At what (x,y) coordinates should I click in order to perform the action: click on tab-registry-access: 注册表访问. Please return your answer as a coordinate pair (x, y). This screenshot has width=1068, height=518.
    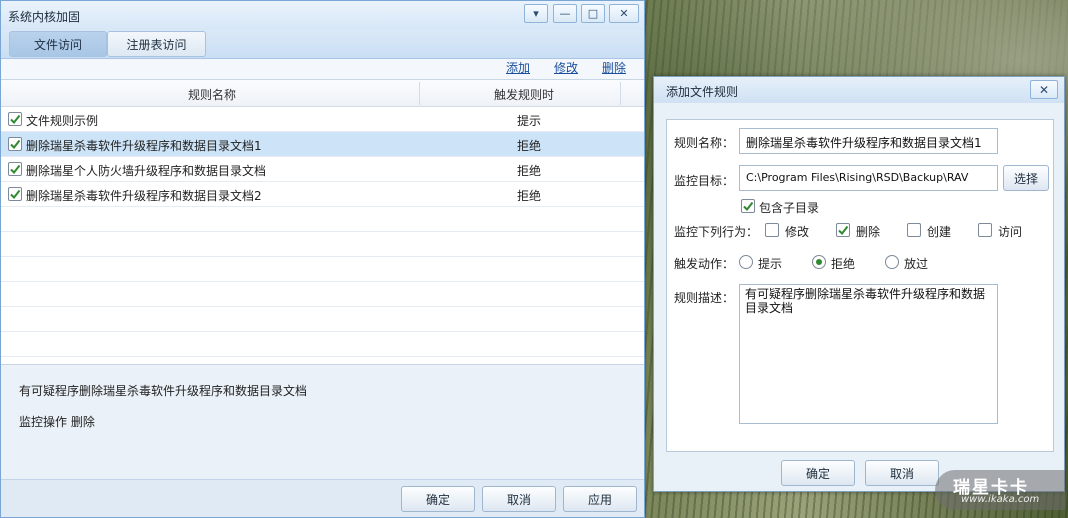
    Looking at the image, I should click on (156, 44).